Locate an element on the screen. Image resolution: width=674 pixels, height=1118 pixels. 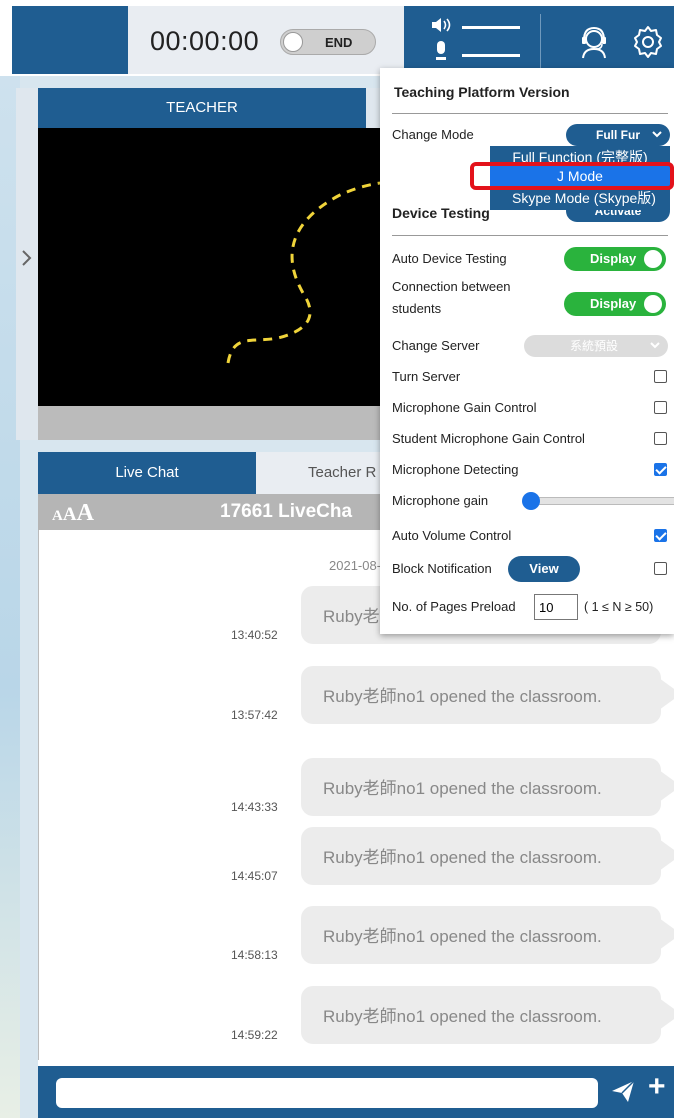
turn-server-label: Turn Server is located at coordinates (426, 376).